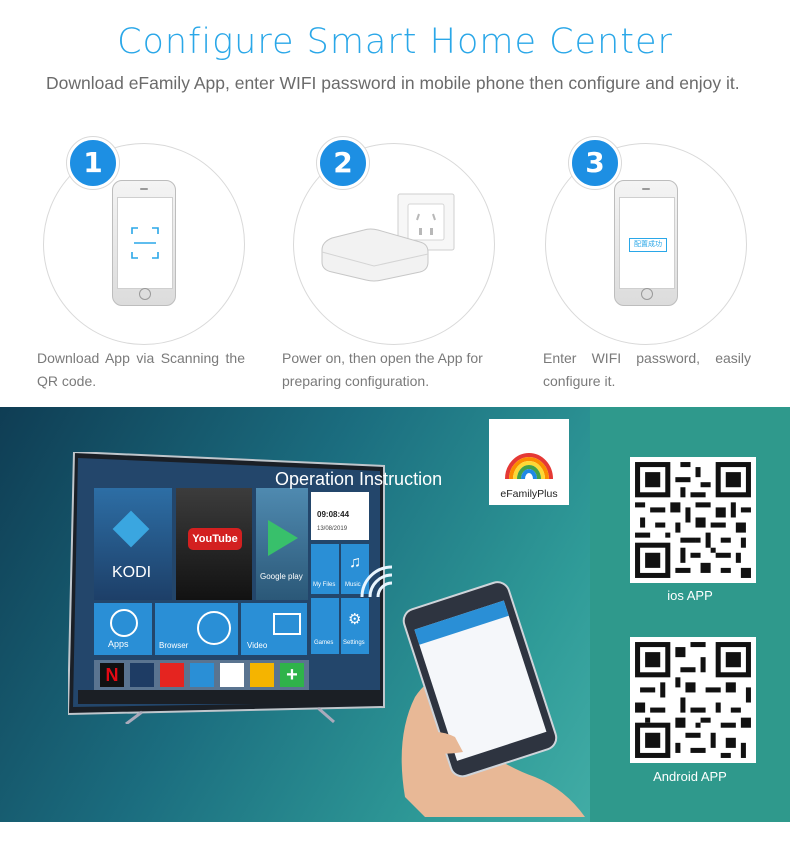 The image size is (790, 843). What do you see at coordinates (359, 479) in the screenshot?
I see `operation-instruction-title: Operation Instruction` at bounding box center [359, 479].